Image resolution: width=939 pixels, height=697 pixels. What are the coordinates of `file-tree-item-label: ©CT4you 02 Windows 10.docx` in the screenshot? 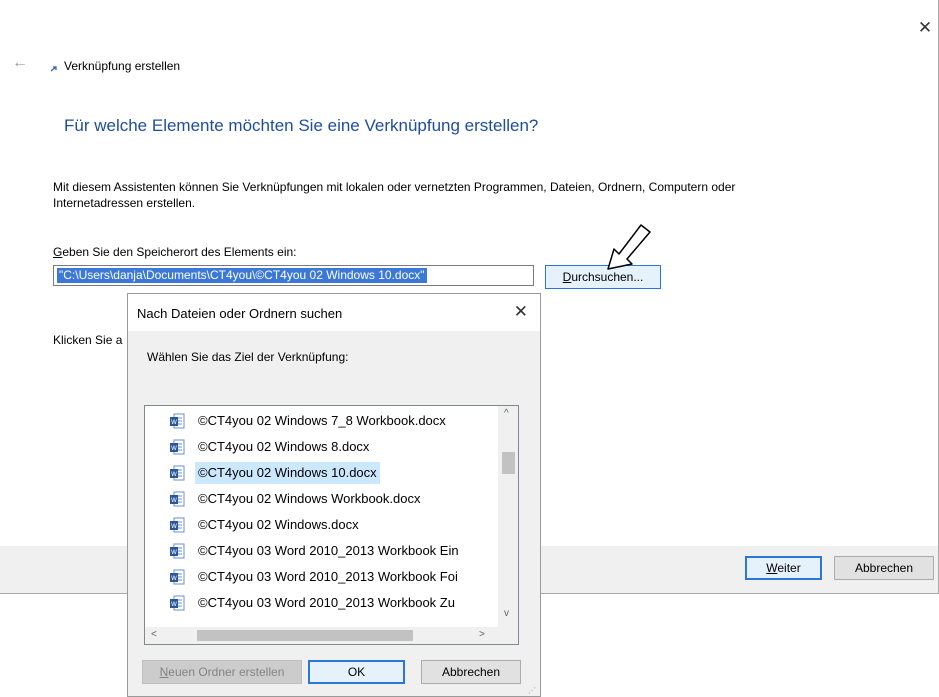 It's located at (287, 473).